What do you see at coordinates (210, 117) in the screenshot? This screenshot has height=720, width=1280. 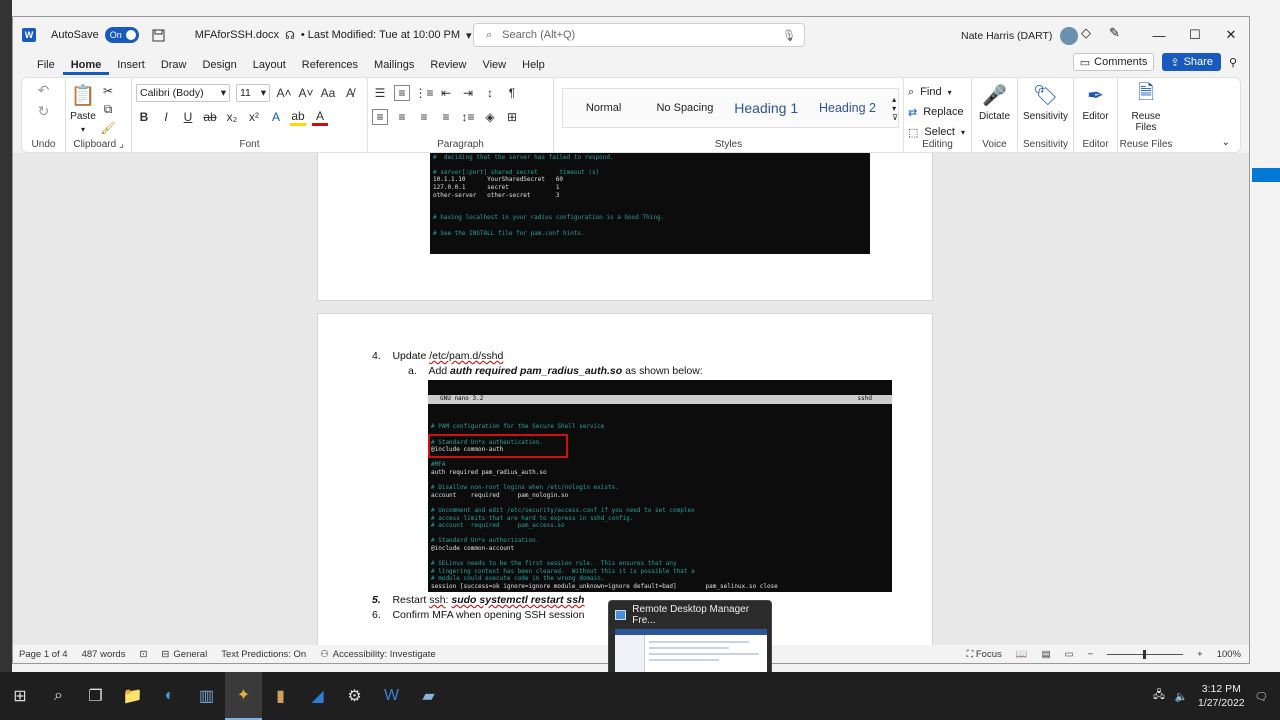 I see `strikethrough-icon: ab` at bounding box center [210, 117].